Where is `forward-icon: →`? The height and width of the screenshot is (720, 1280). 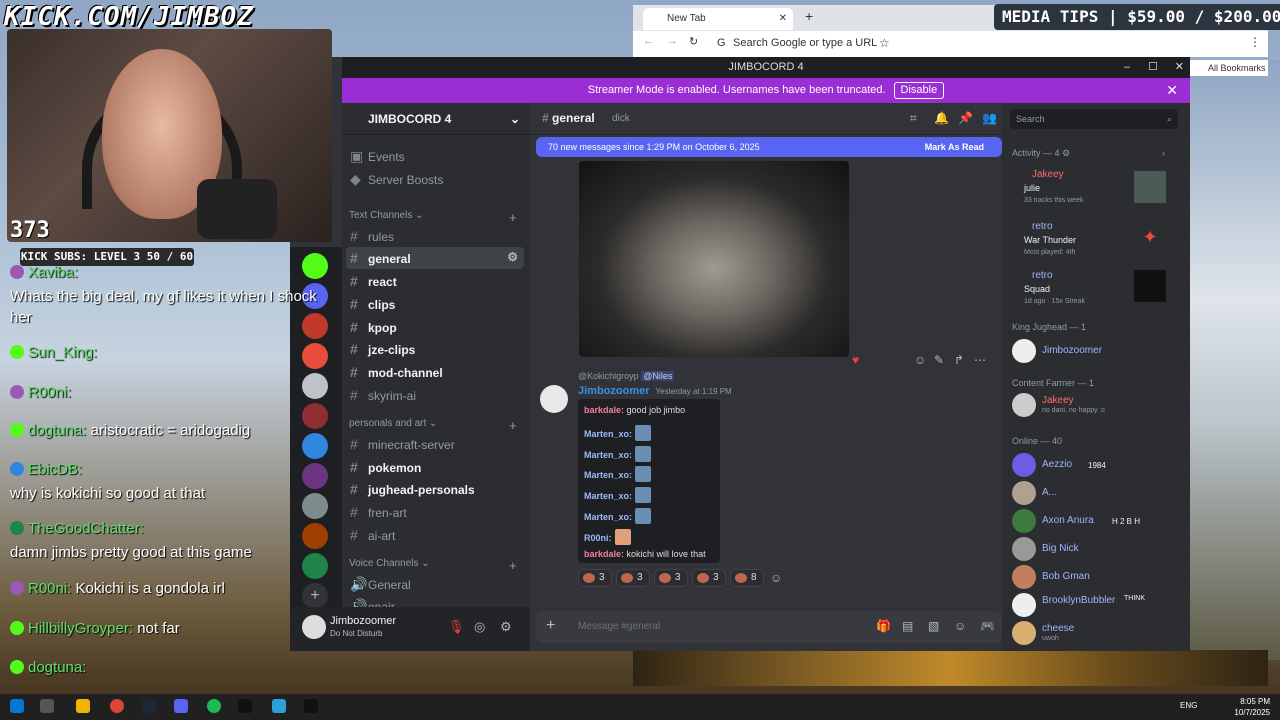
forward-icon: → is located at coordinates (672, 41).